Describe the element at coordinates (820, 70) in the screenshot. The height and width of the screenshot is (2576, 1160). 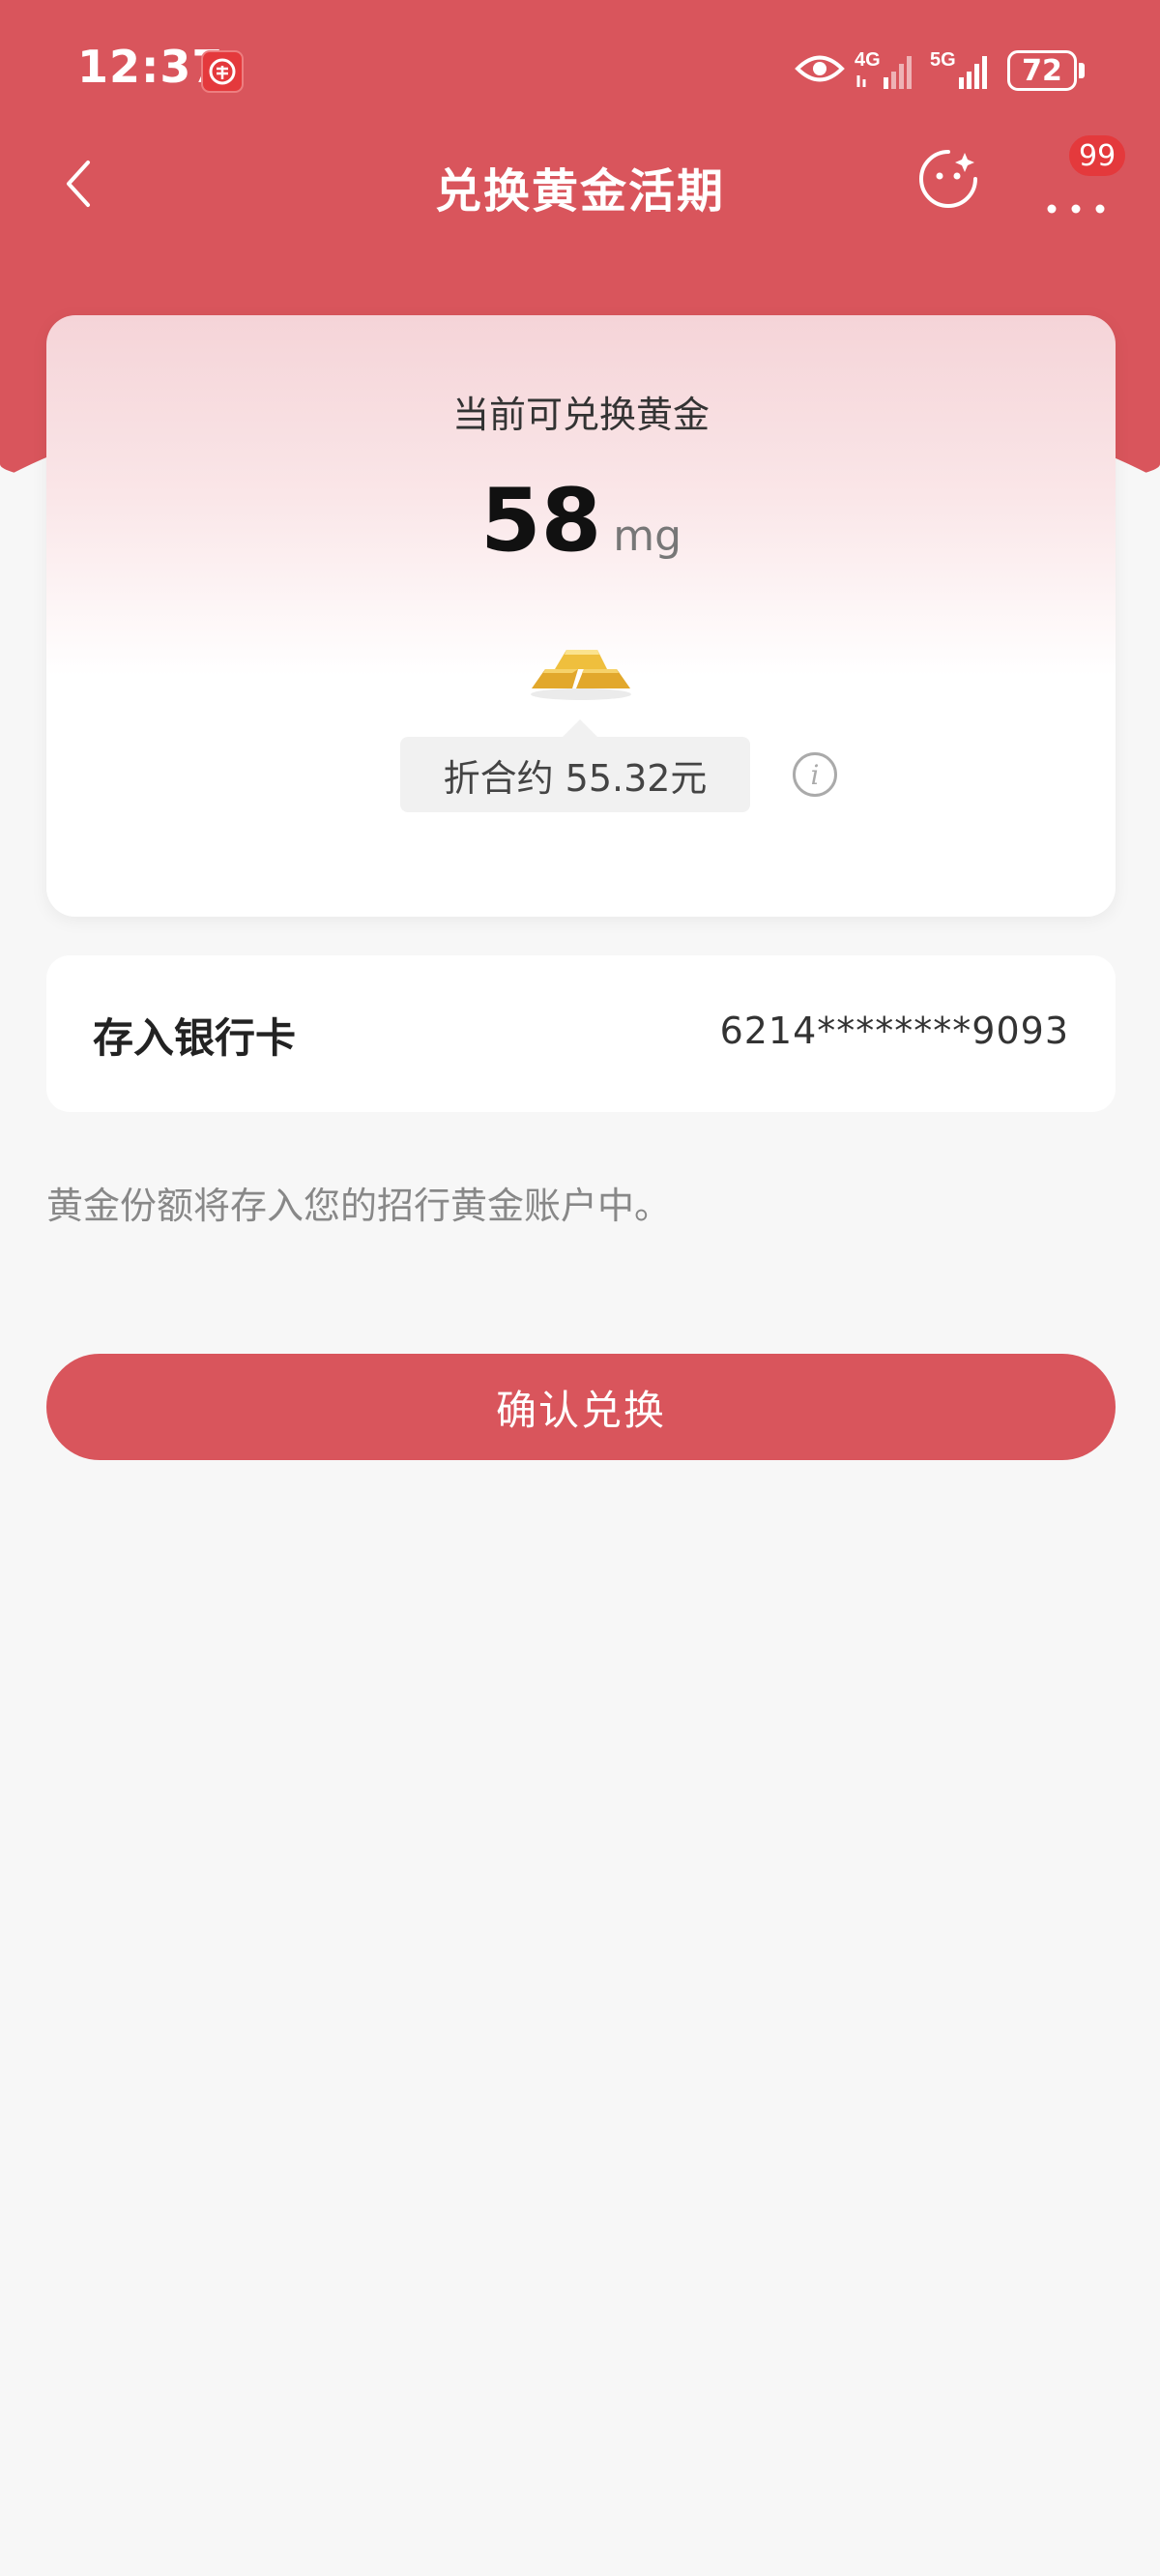
I see `eye-icon` at that location.